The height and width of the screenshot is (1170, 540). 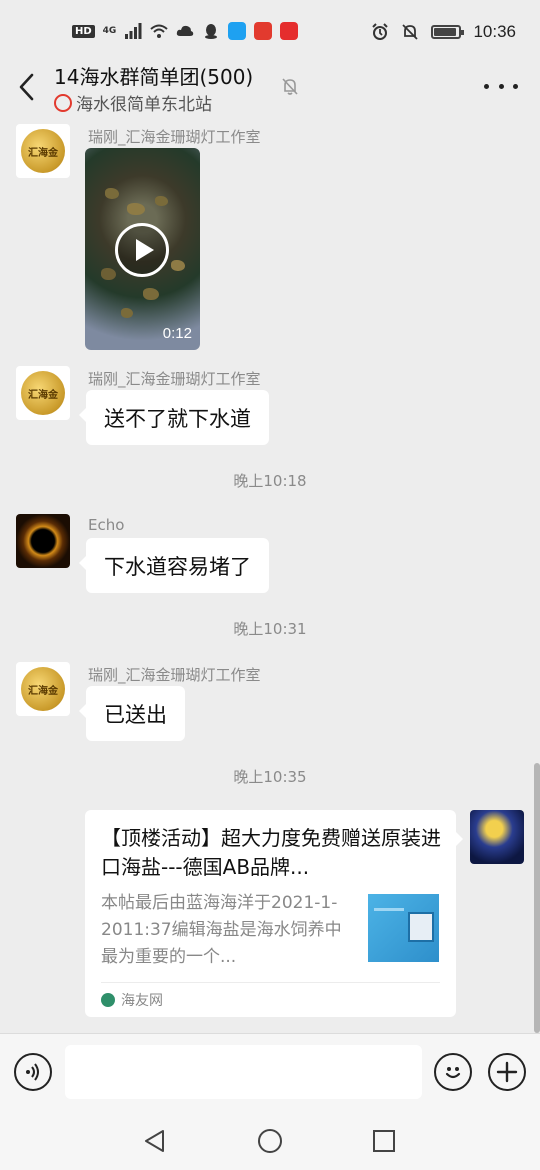 I want to click on voice-button, so click(x=33, y=1072).